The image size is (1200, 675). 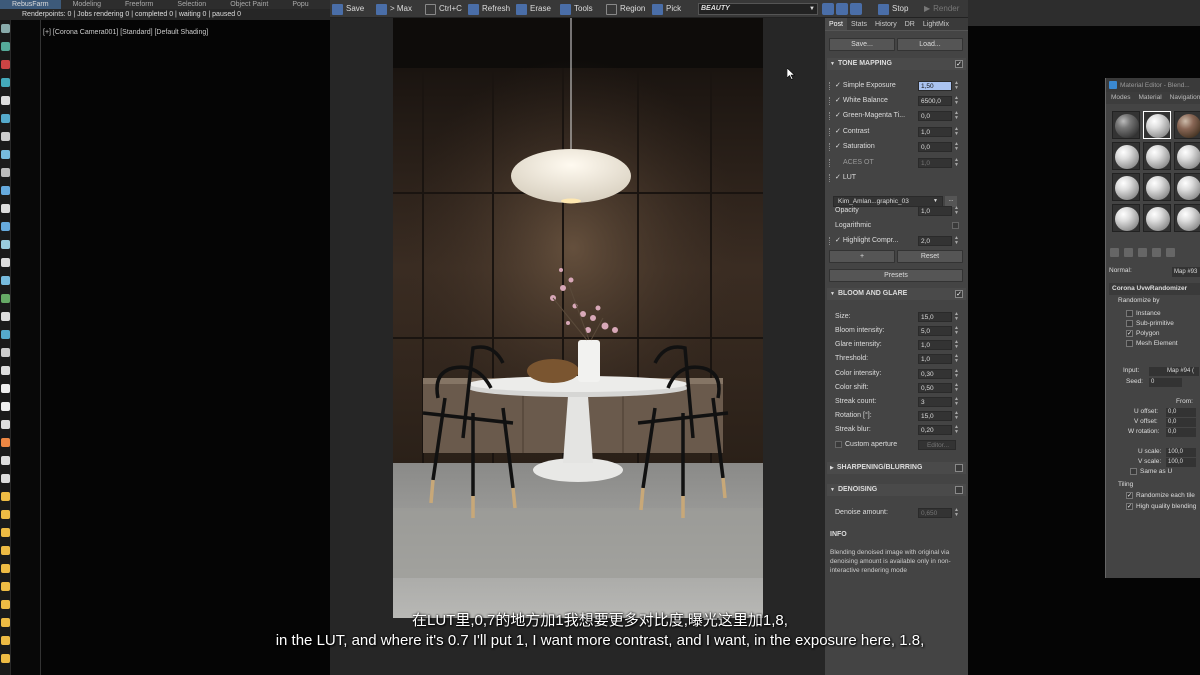 What do you see at coordinates (935, 416) in the screenshot?
I see `rotation-input: 15,0` at bounding box center [935, 416].